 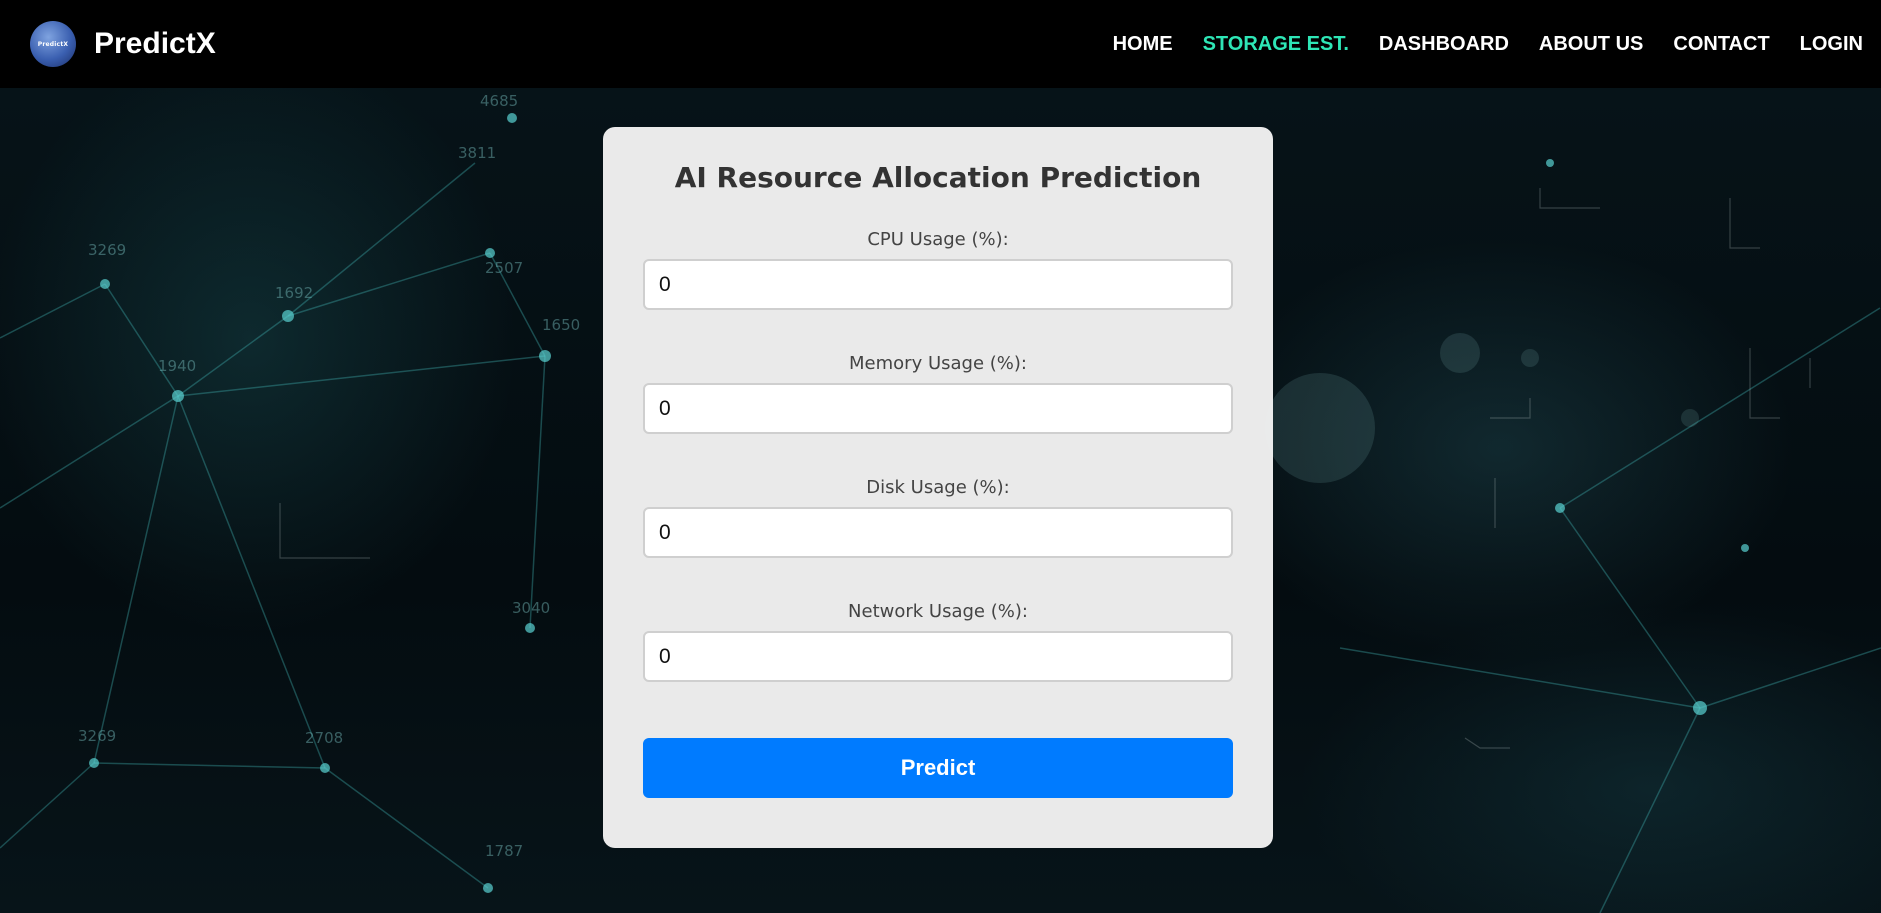 I want to click on background-number-label: 1787, so click(x=504, y=851).